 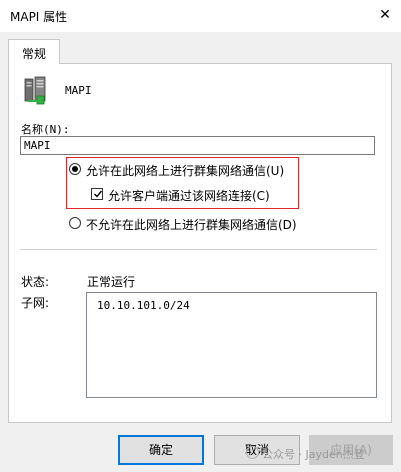 What do you see at coordinates (75, 223) in the screenshot?
I see `disallow-cluster-radio` at bounding box center [75, 223].